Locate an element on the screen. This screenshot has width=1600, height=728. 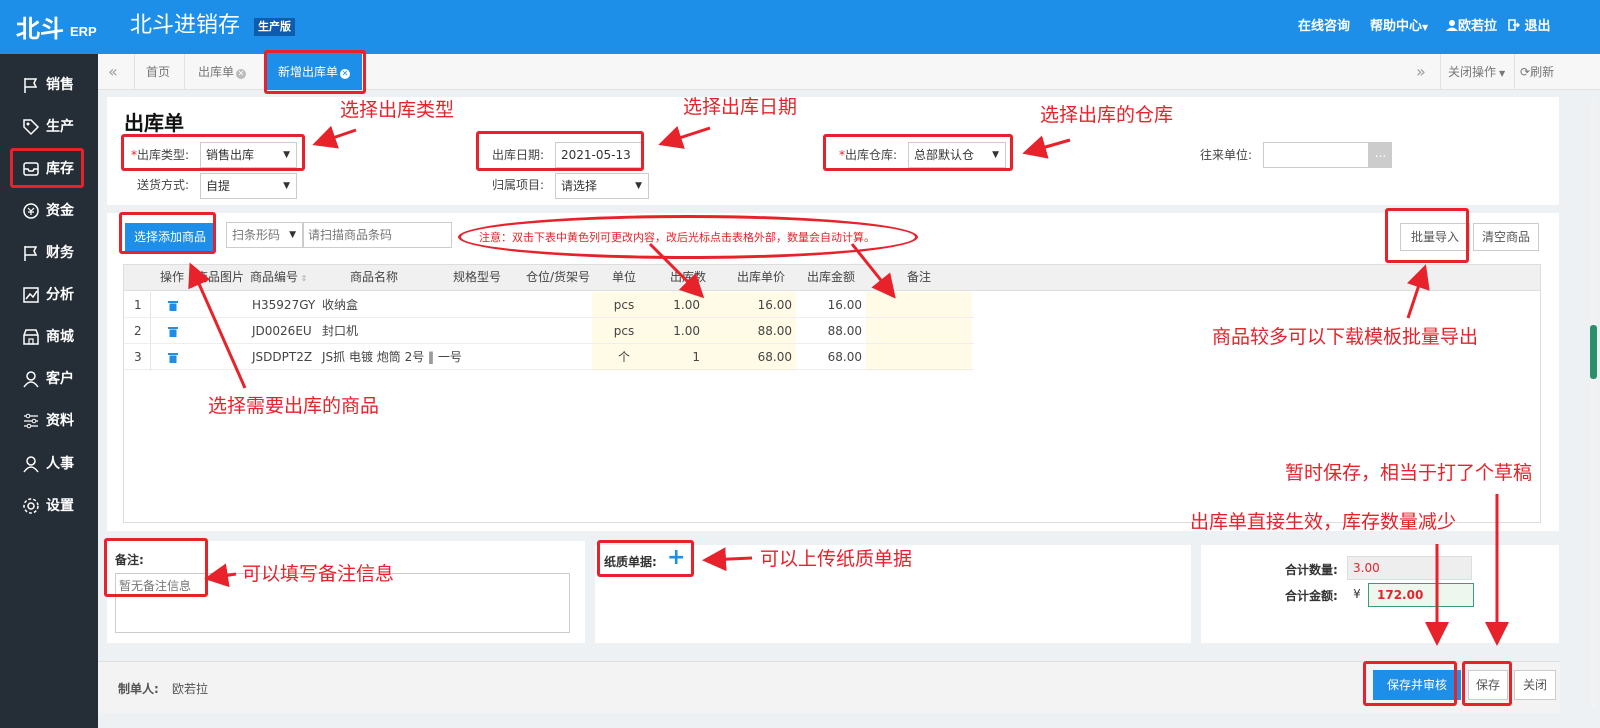
arrow-warehouse is located at coordinates (1046, 147).